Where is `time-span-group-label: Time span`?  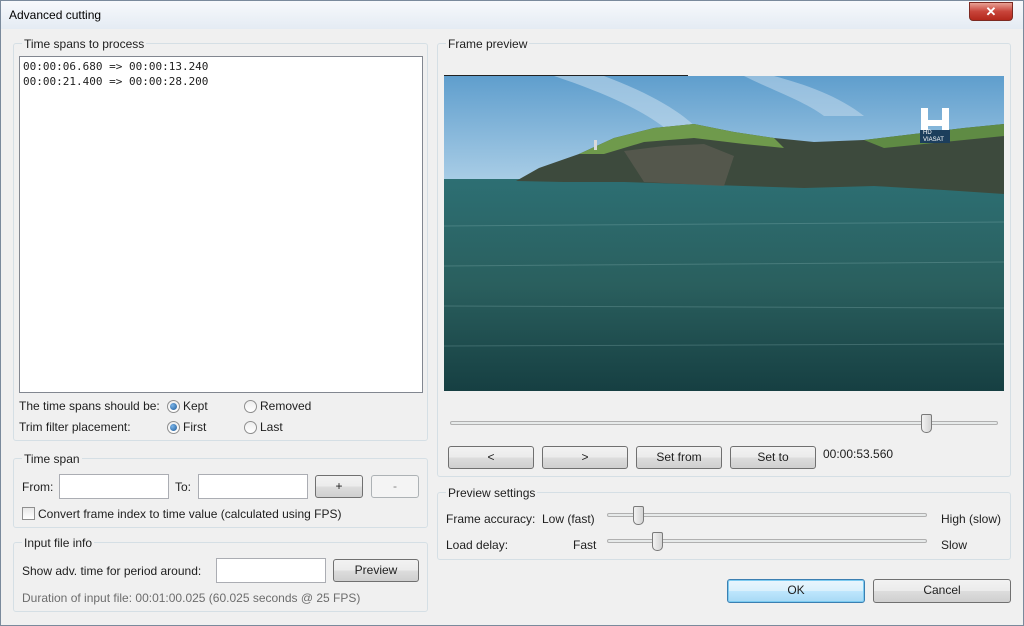
time-span-group-label: Time span is located at coordinates (52, 459).